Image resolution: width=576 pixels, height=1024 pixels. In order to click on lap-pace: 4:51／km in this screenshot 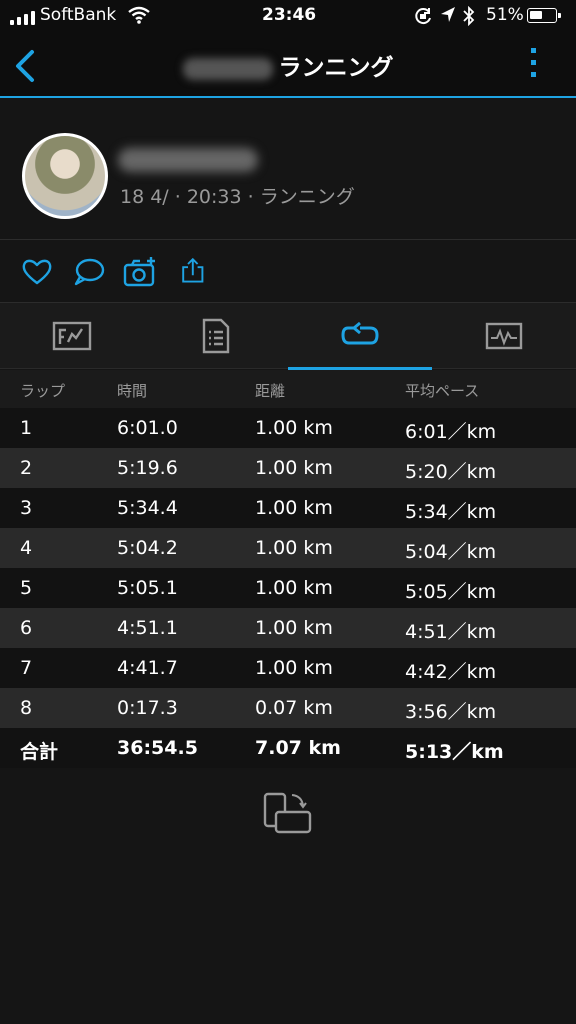, I will do `click(451, 632)`.